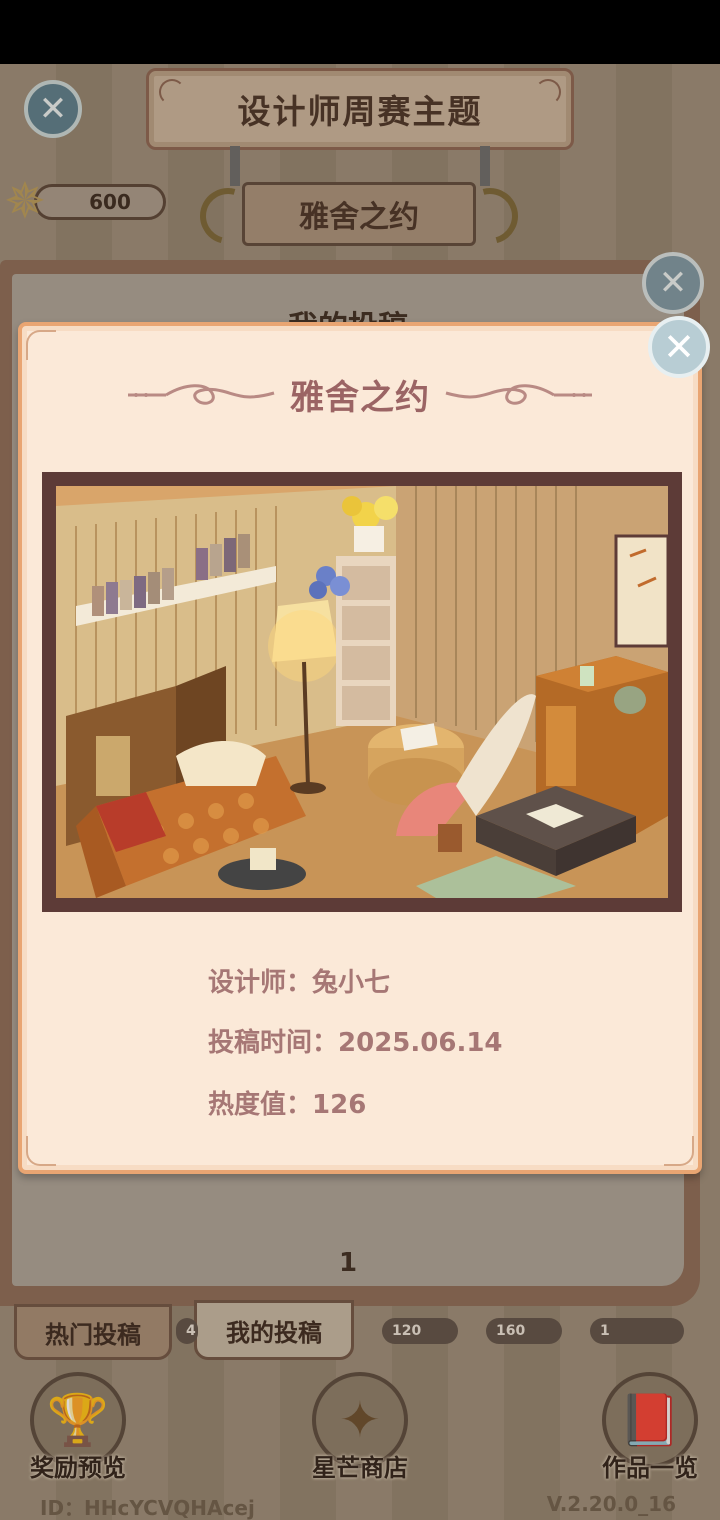  I want to click on heat-value: 126, so click(339, 1105).